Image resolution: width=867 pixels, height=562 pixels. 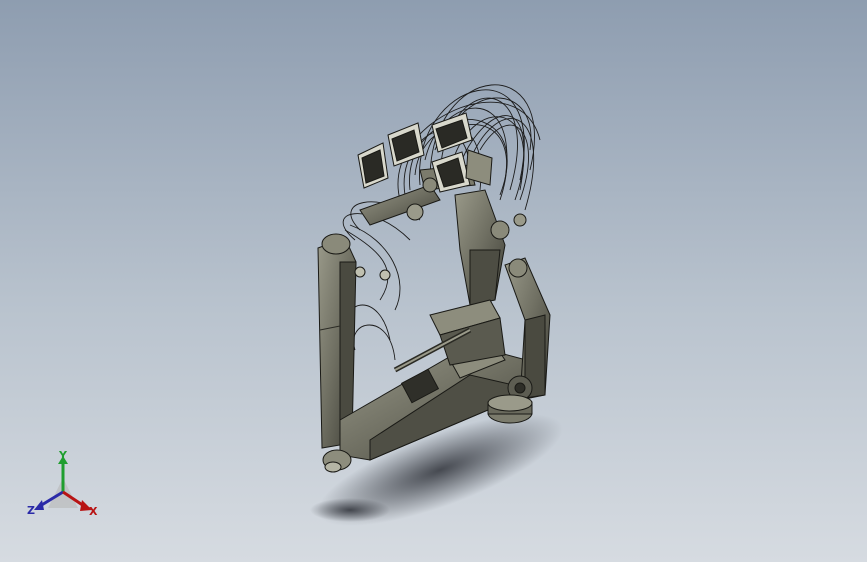 I want to click on y-axis-label: Y, so click(x=63, y=455).